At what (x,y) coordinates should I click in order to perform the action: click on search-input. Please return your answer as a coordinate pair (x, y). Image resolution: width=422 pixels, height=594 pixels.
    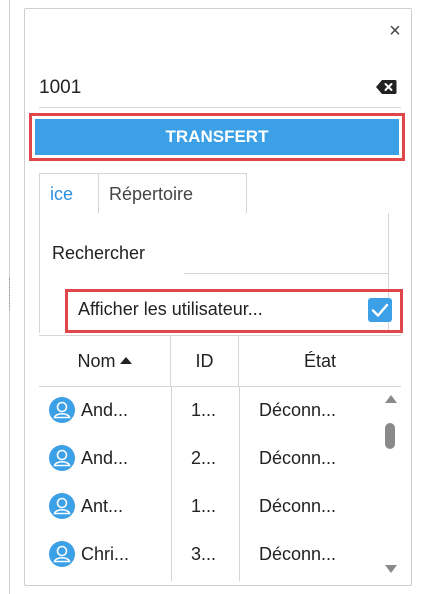
    Looking at the image, I should click on (286, 273).